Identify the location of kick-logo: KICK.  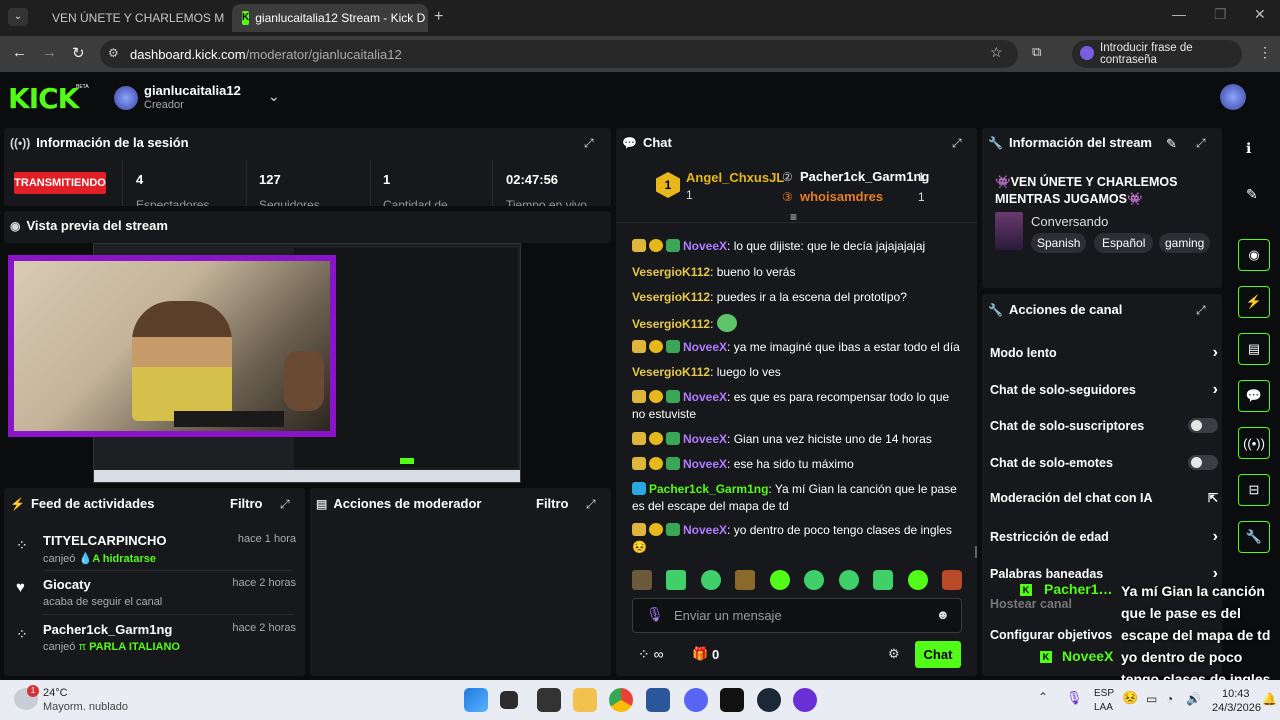
(43, 98).